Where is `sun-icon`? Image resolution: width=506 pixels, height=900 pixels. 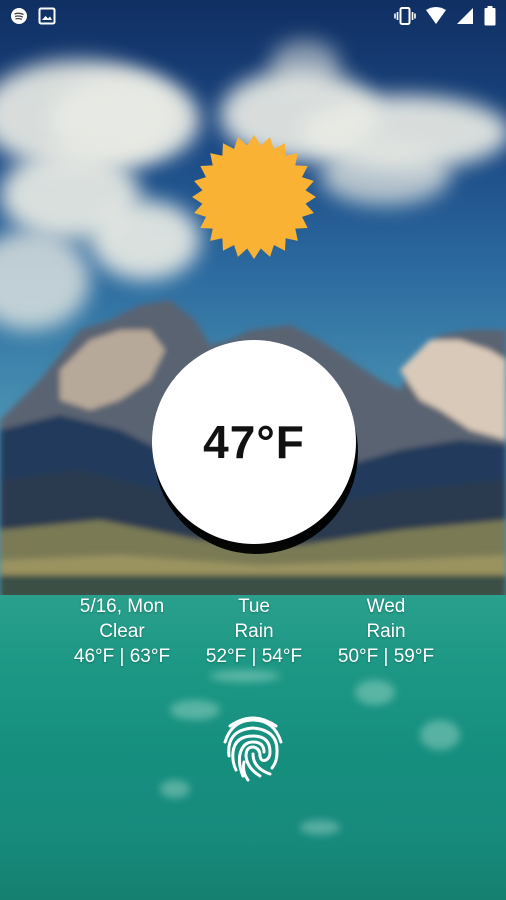 sun-icon is located at coordinates (254, 197).